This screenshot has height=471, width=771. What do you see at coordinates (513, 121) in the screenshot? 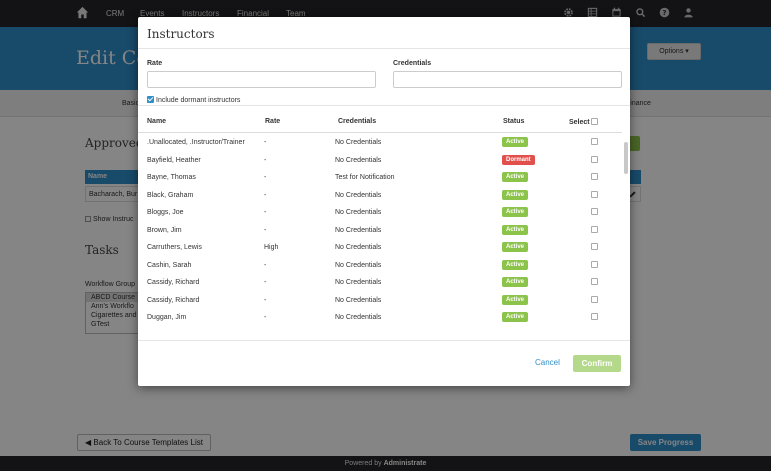
I see `column-header-status: Status` at bounding box center [513, 121].